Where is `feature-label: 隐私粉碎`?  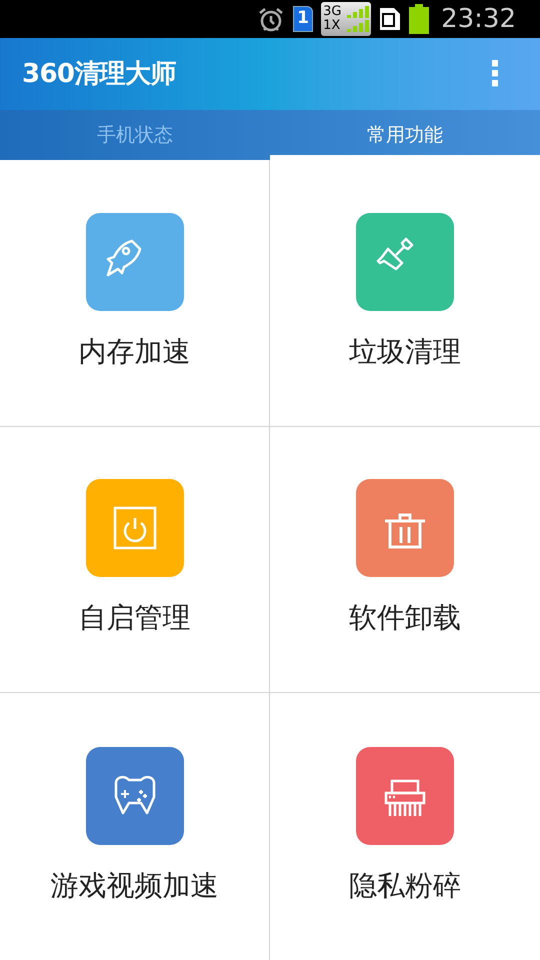
feature-label: 隐私粉碎 is located at coordinates (405, 885).